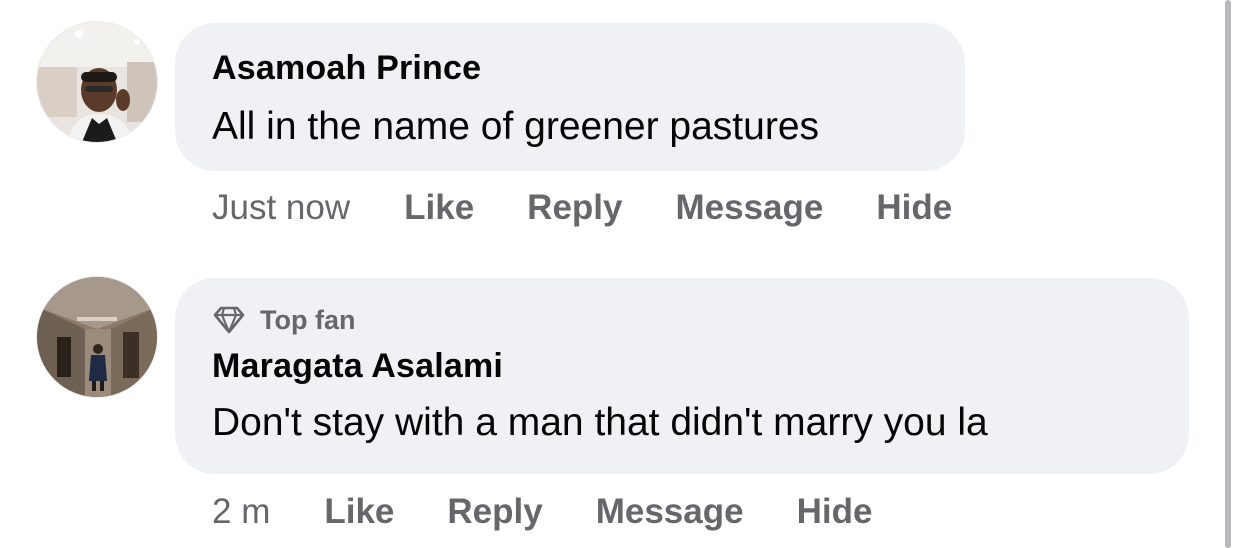 The height and width of the screenshot is (548, 1242). What do you see at coordinates (516, 126) in the screenshot?
I see `comment-text: All in the name of greener pastures` at bounding box center [516, 126].